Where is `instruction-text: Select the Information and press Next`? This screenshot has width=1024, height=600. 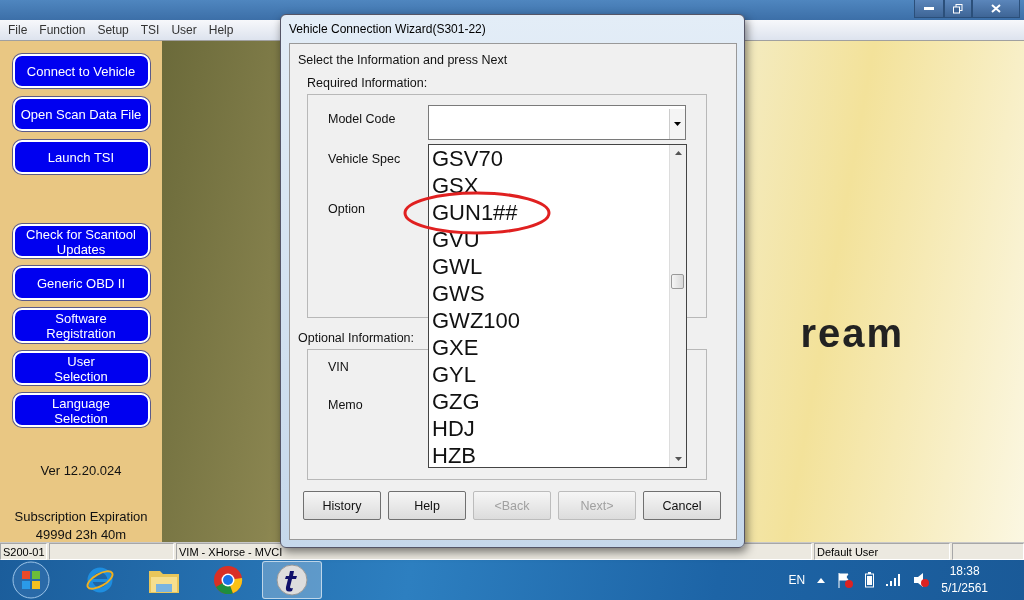
instruction-text: Select the Information and press Next is located at coordinates (403, 60).